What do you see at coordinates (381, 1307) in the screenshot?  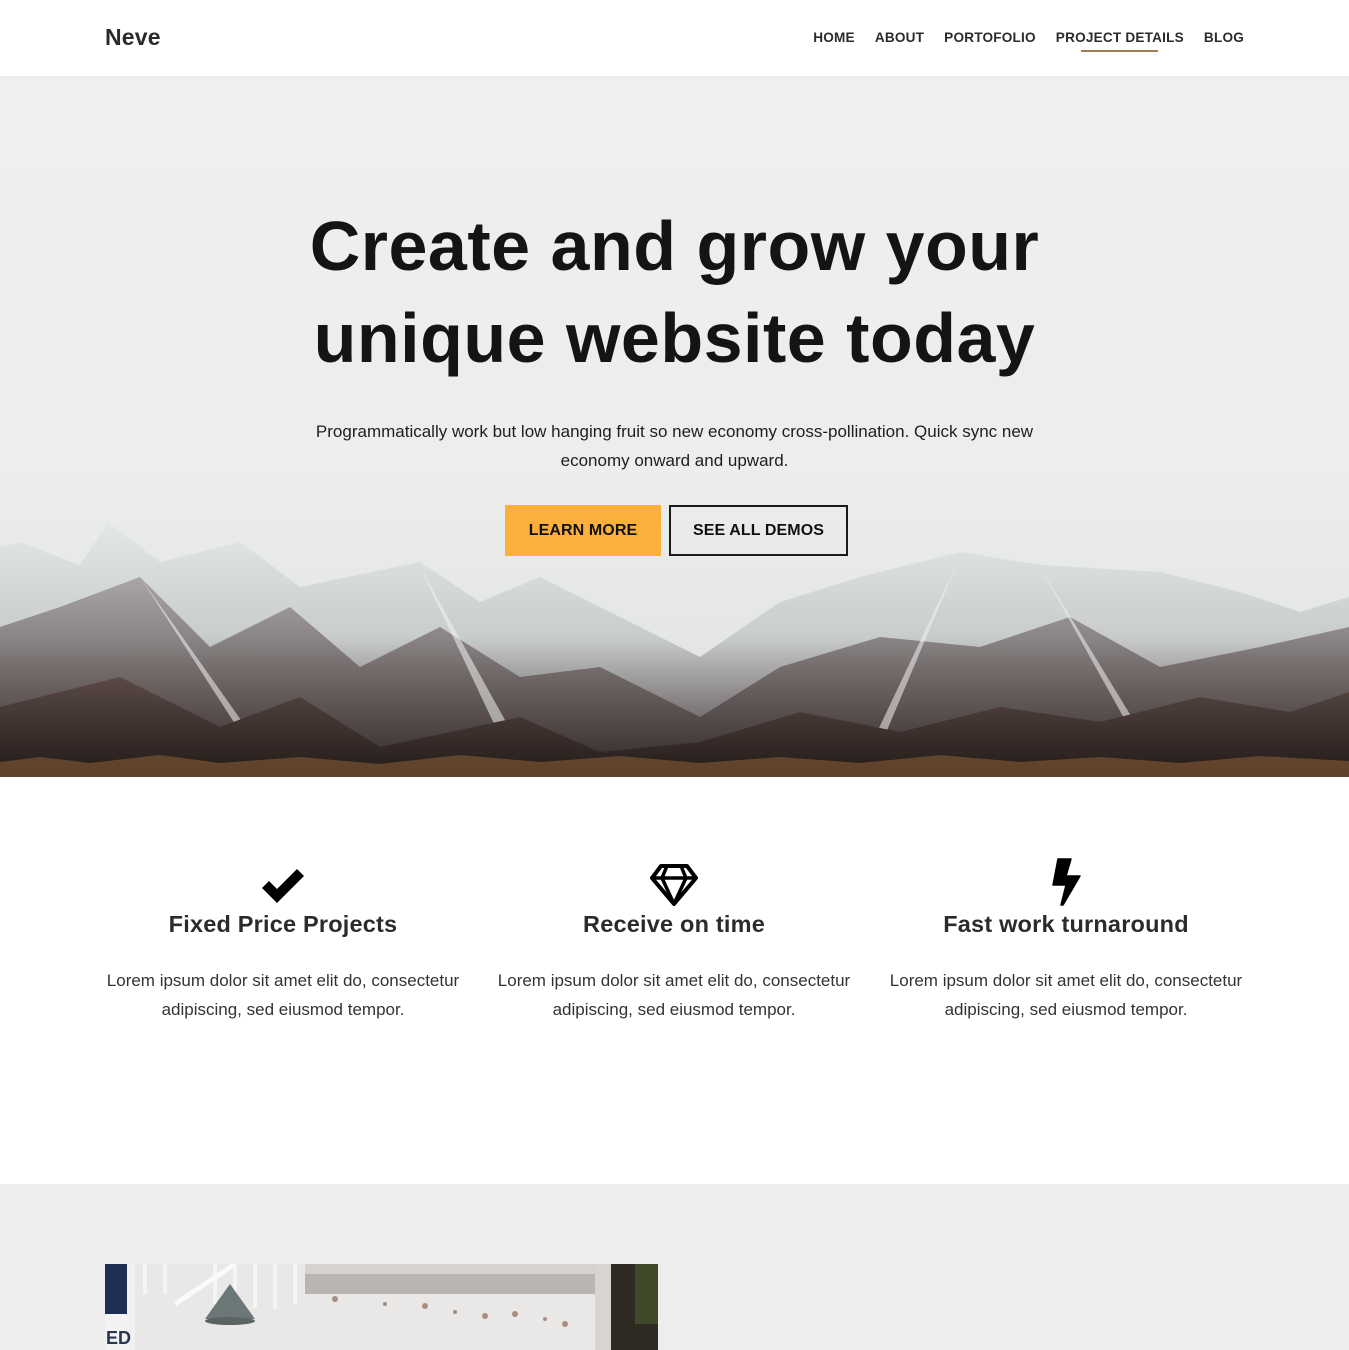 I see `porch-photo: ED` at bounding box center [381, 1307].